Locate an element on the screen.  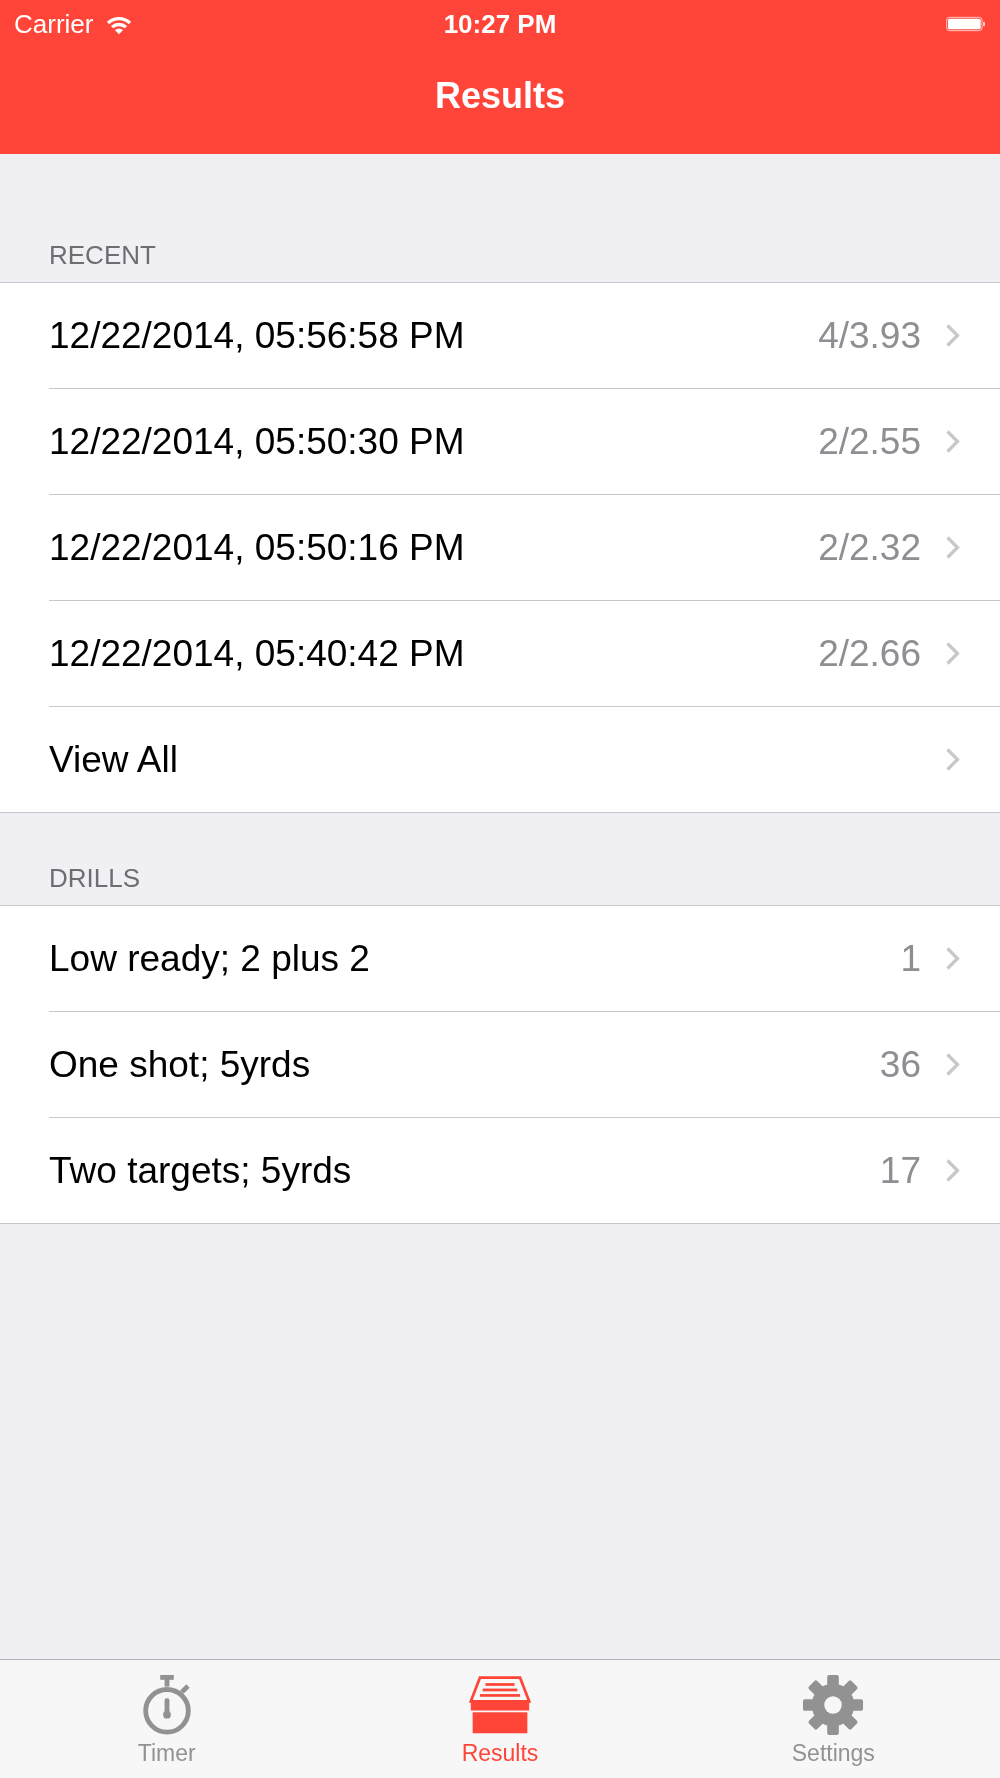
status-time: 10:27 PM is located at coordinates (500, 24).